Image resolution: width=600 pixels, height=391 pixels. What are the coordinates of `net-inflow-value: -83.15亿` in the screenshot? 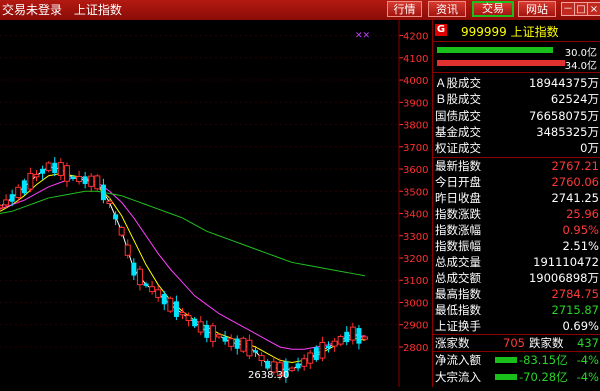 It's located at (543, 360).